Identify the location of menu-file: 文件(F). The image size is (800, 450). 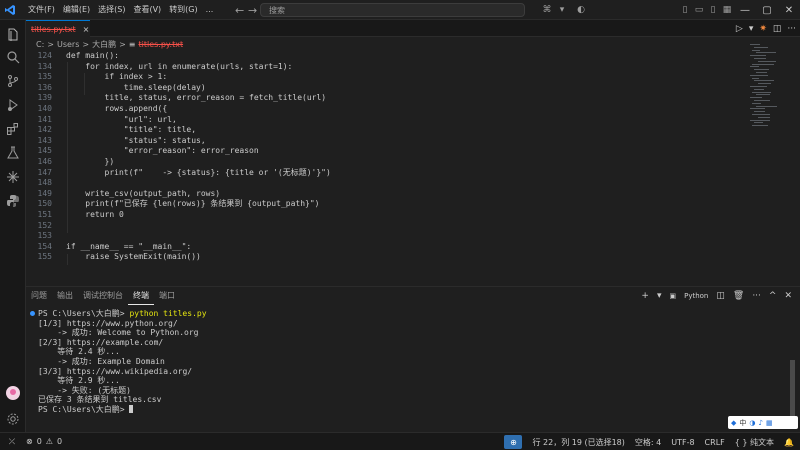
(41, 10).